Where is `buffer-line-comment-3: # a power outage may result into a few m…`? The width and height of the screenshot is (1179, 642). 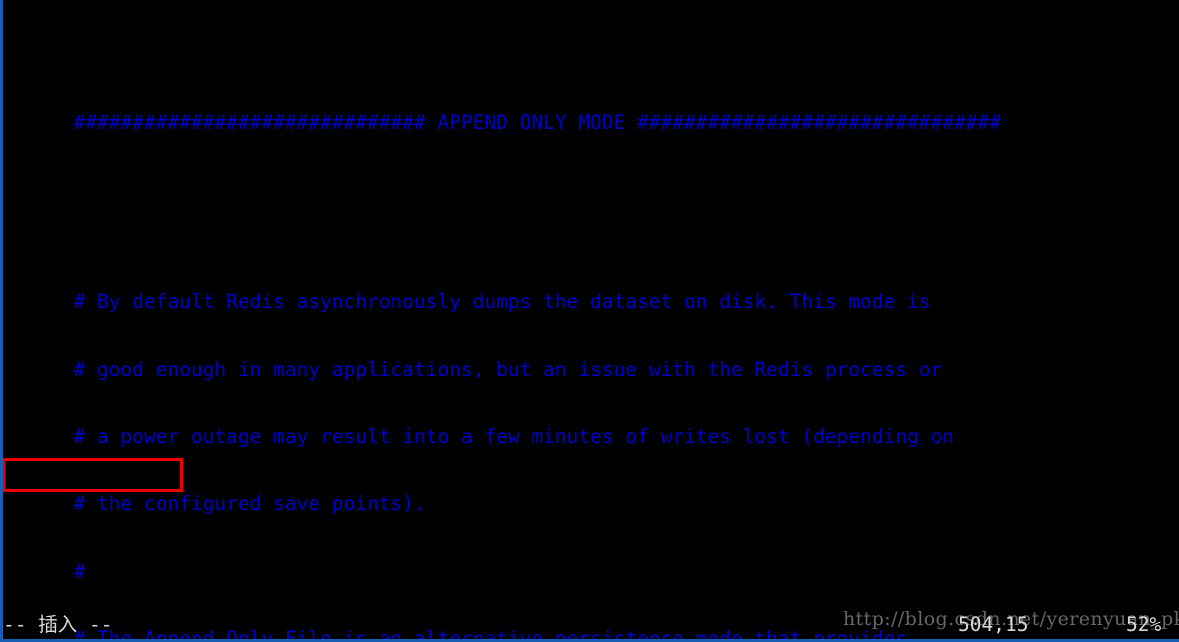 buffer-line-comment-3: # a power outage may result into a few m… is located at coordinates (591, 425).